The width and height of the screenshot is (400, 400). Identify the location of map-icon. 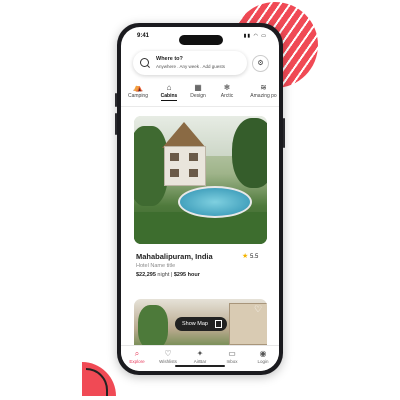
(218, 324).